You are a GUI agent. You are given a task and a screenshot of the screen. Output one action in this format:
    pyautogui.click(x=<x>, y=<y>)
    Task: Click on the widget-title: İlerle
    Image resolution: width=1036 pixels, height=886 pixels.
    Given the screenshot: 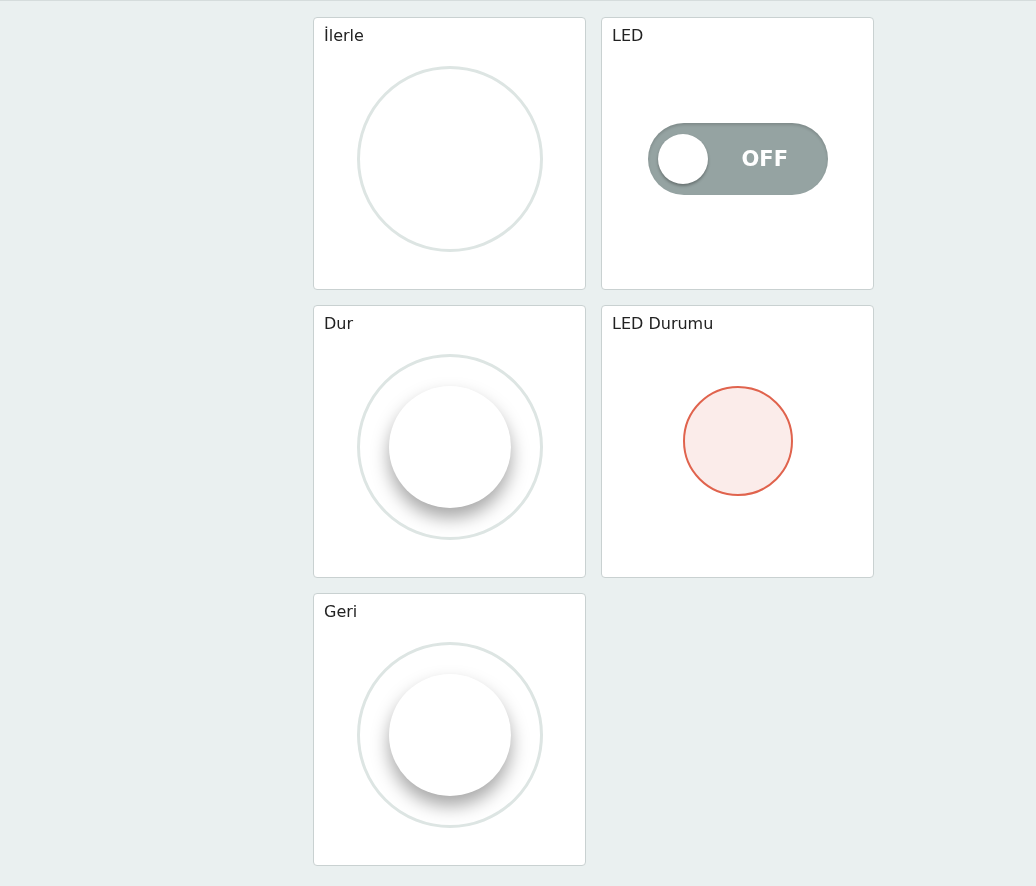 What is the action you would take?
    pyautogui.click(x=344, y=35)
    